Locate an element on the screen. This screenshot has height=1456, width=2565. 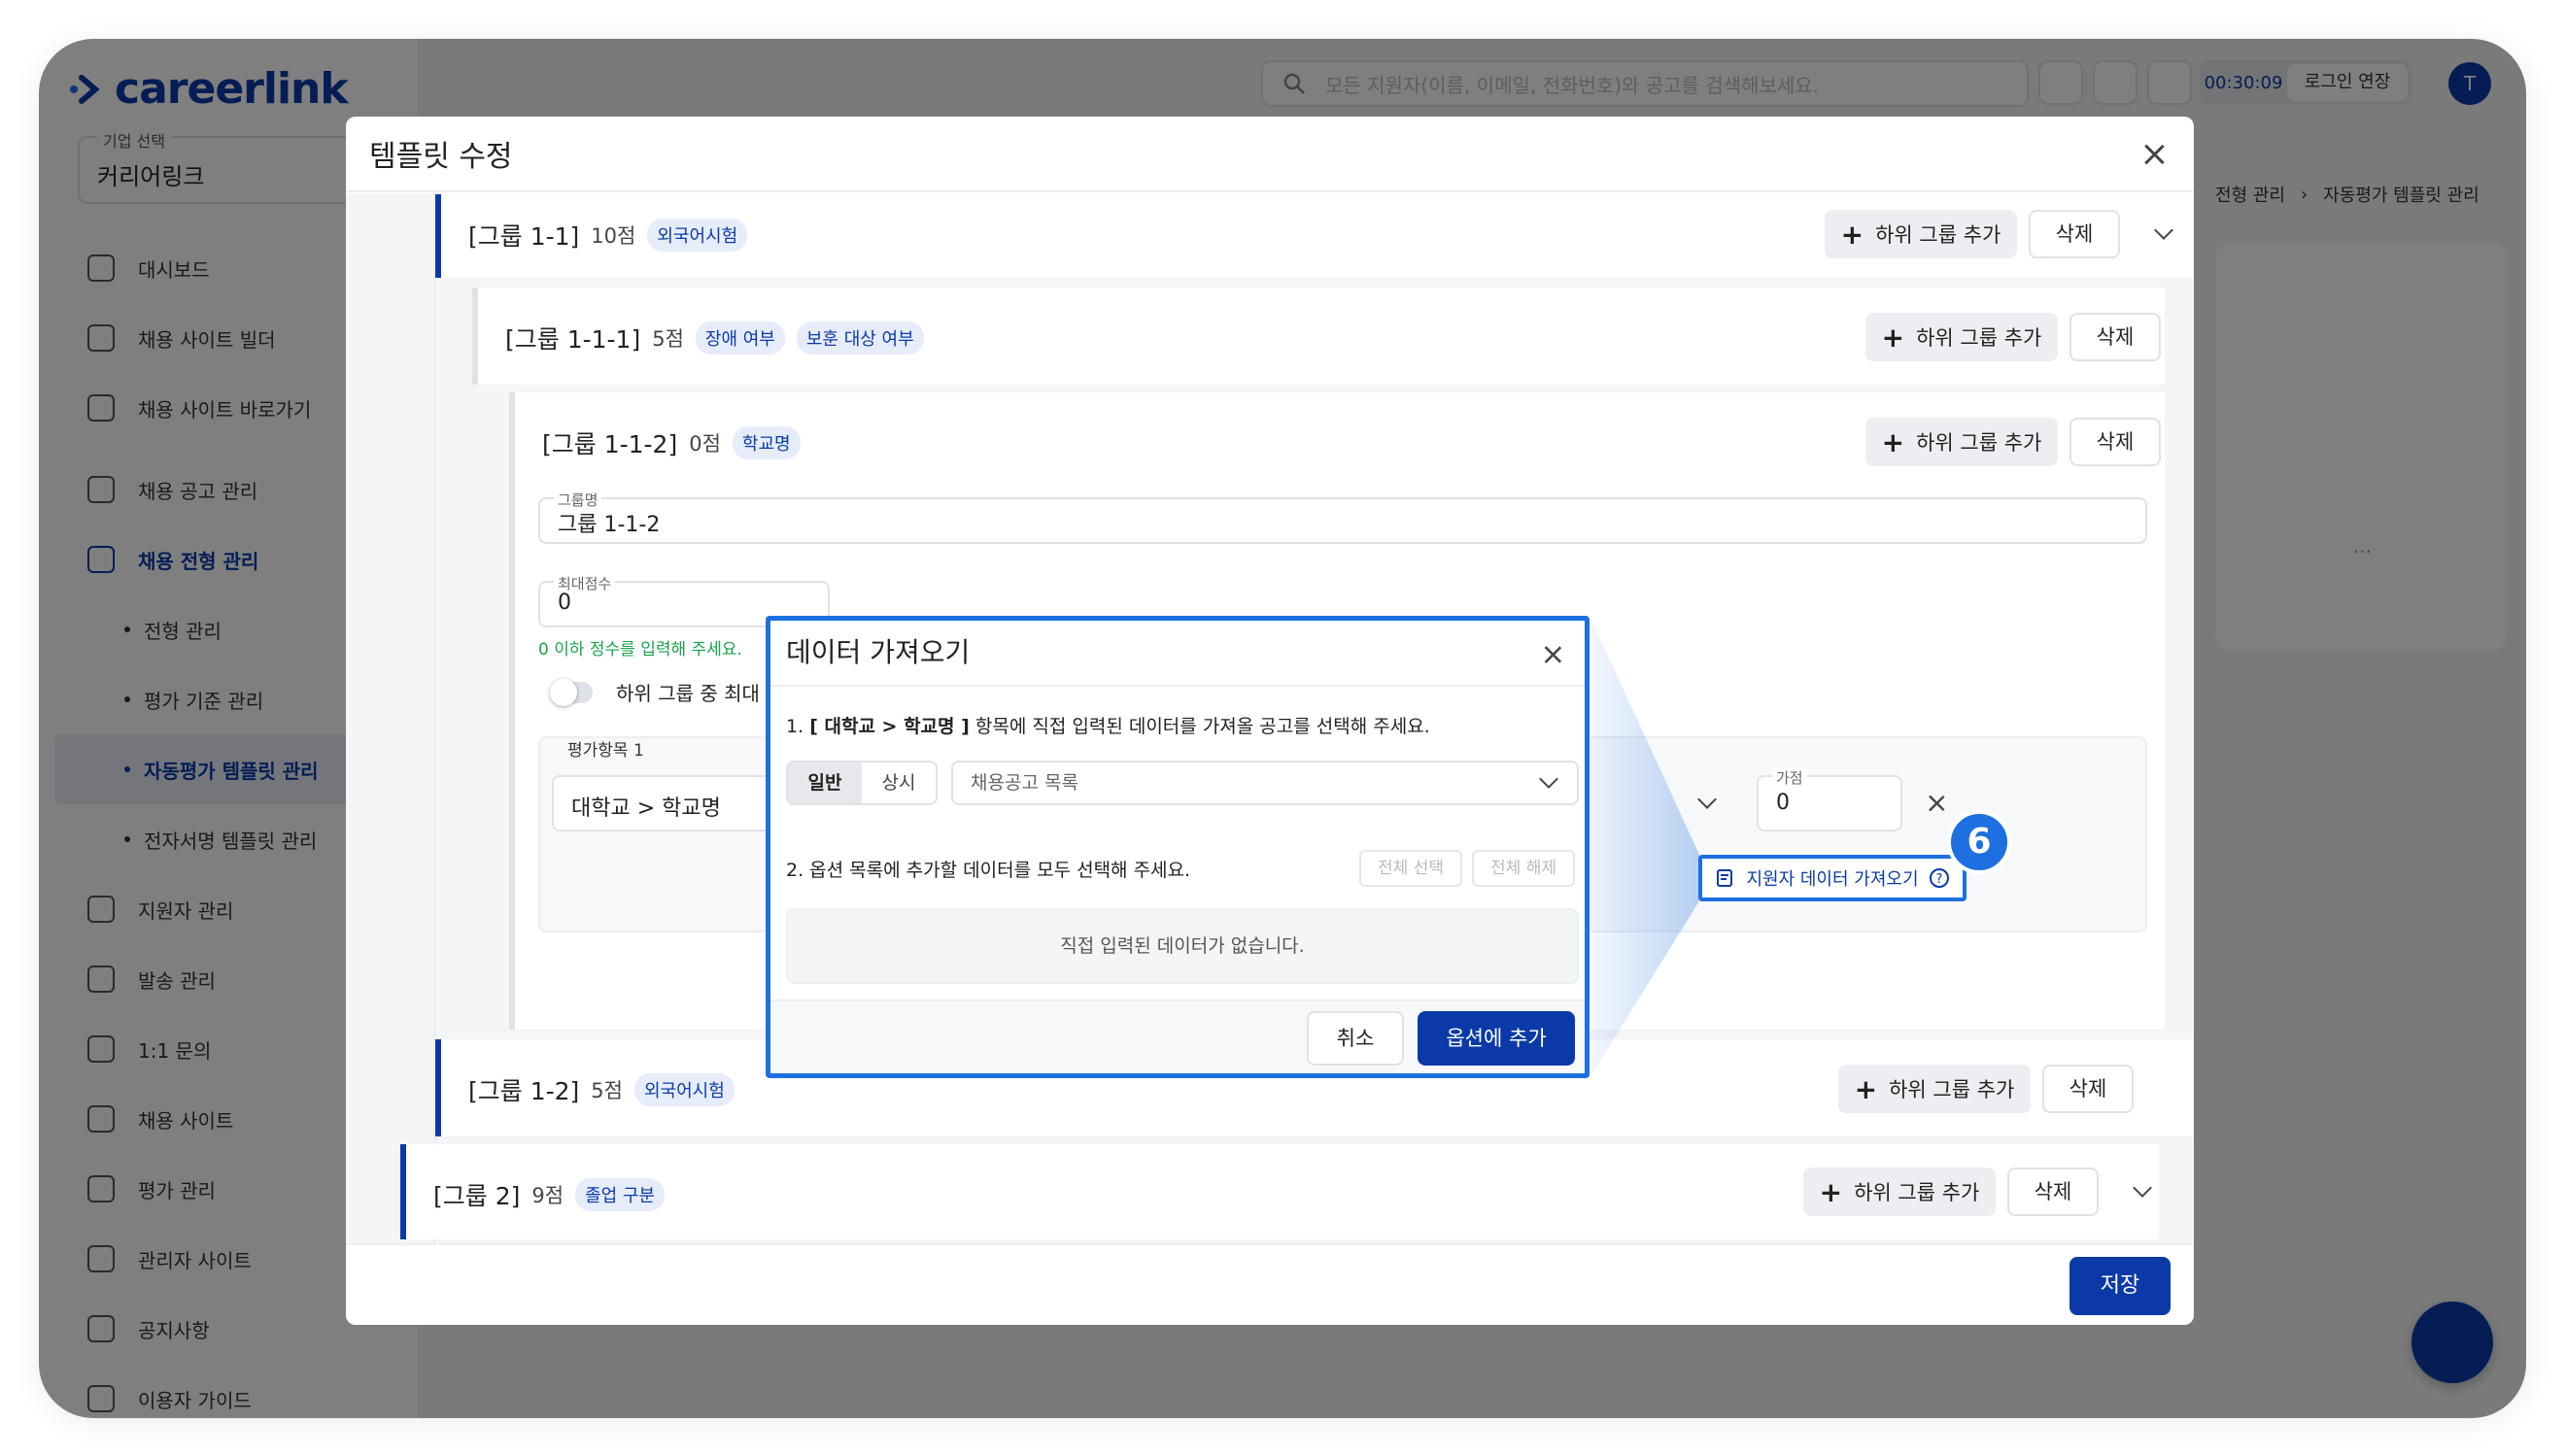
posting-type-segment: 일반 상시 is located at coordinates (862, 783).